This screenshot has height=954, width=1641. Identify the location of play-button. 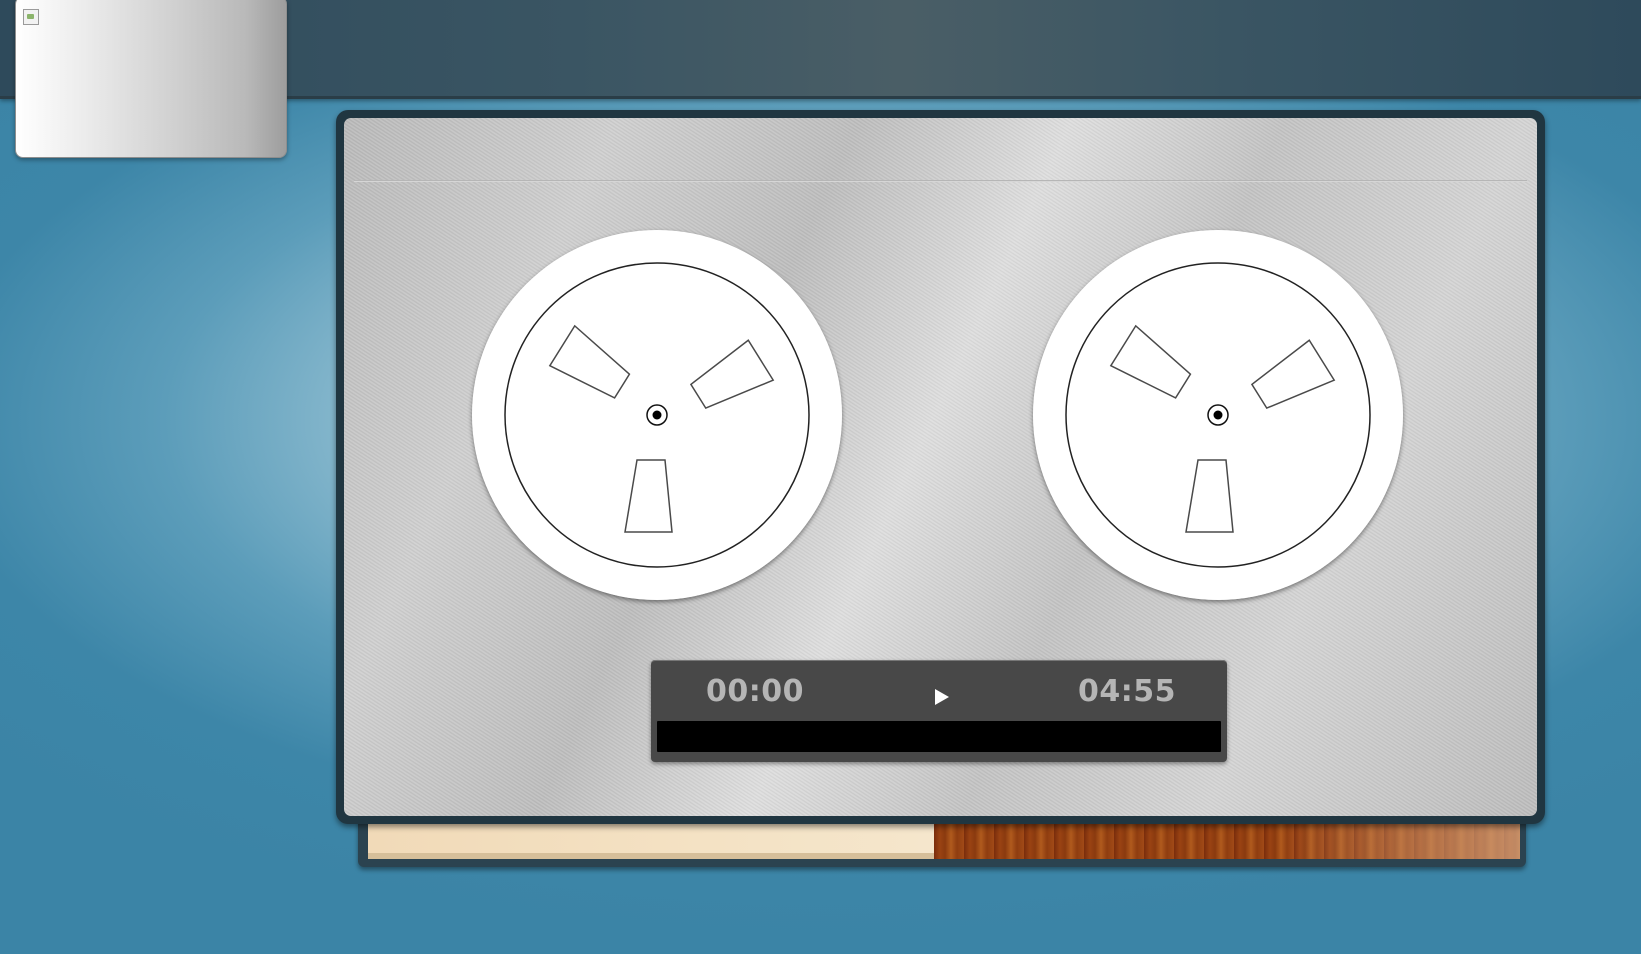
(941, 697).